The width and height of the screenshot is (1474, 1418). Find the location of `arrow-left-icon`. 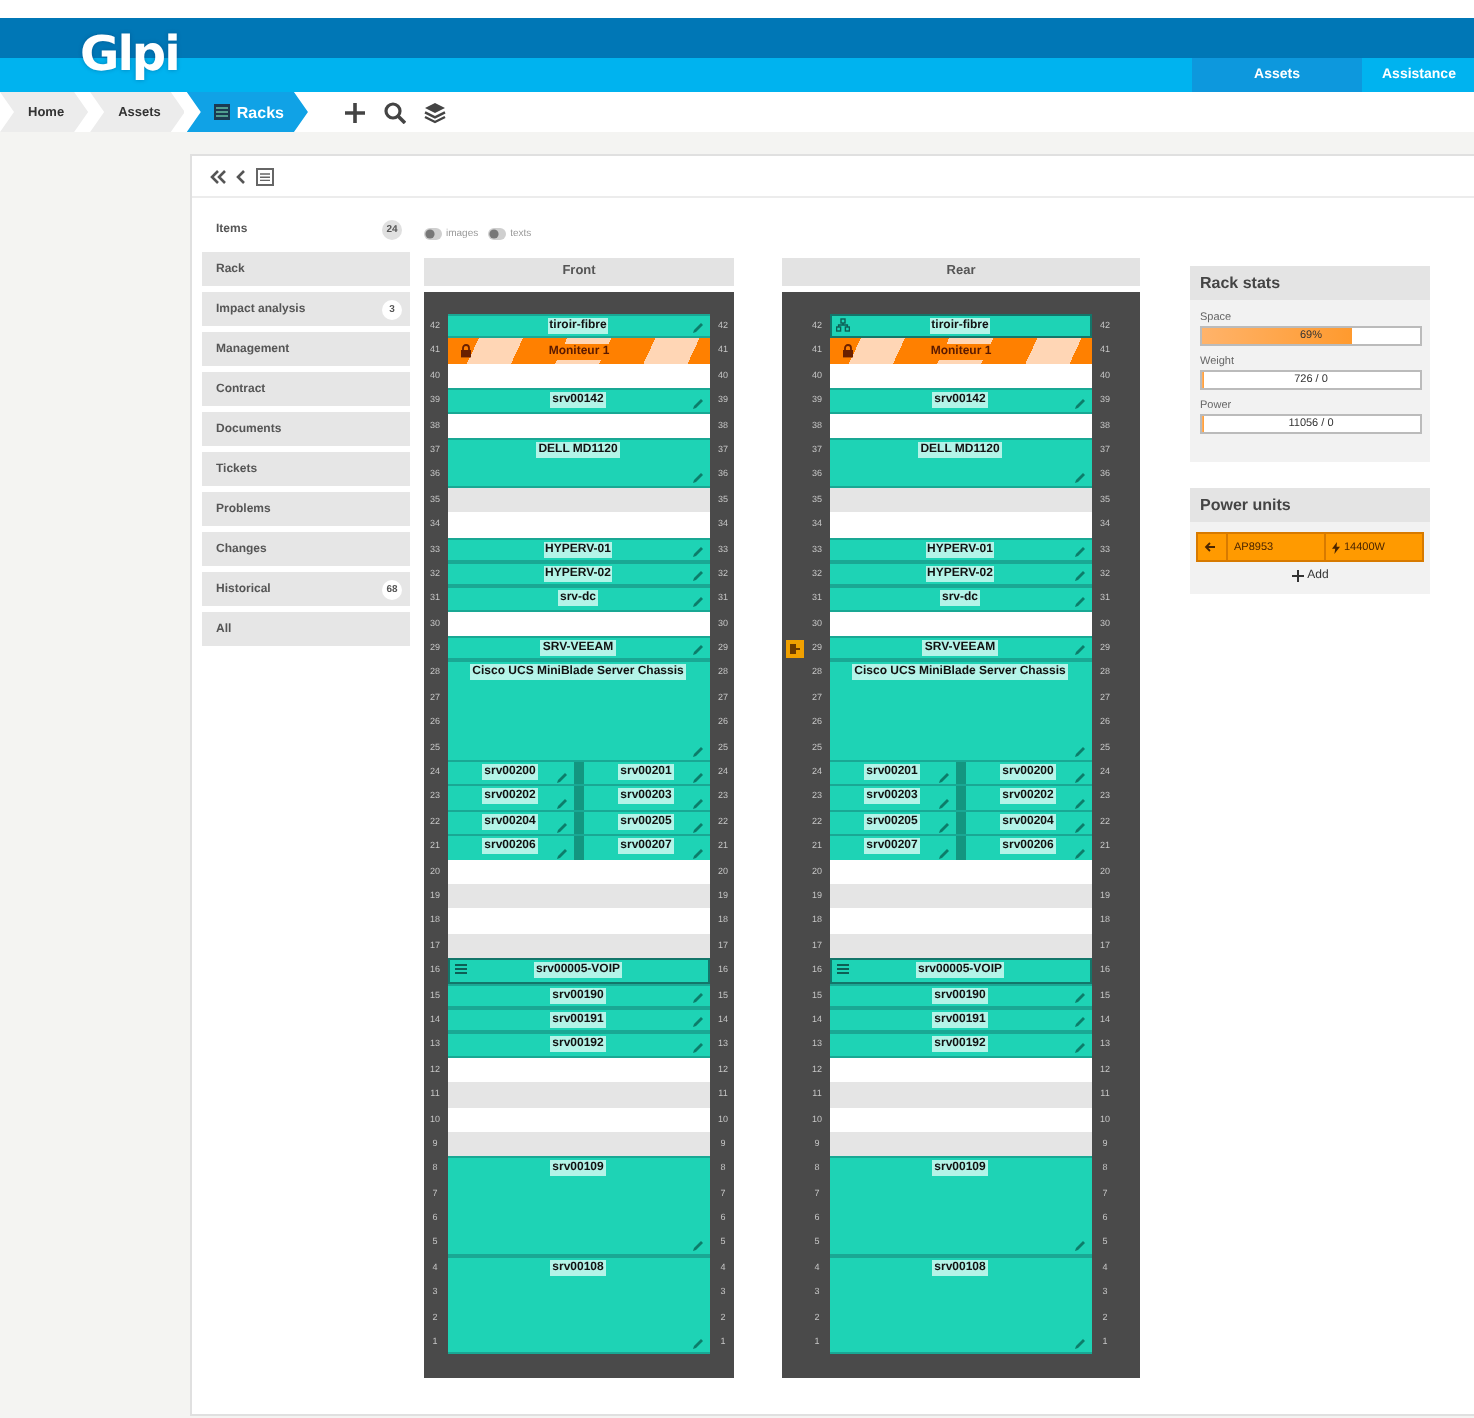

arrow-left-icon is located at coordinates (1210, 547).